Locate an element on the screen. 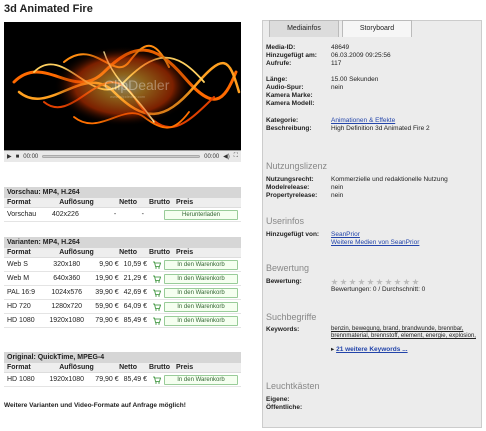 Image resolution: width=486 pixels, height=431 pixels. label: Audio-Spur: is located at coordinates (285, 87).